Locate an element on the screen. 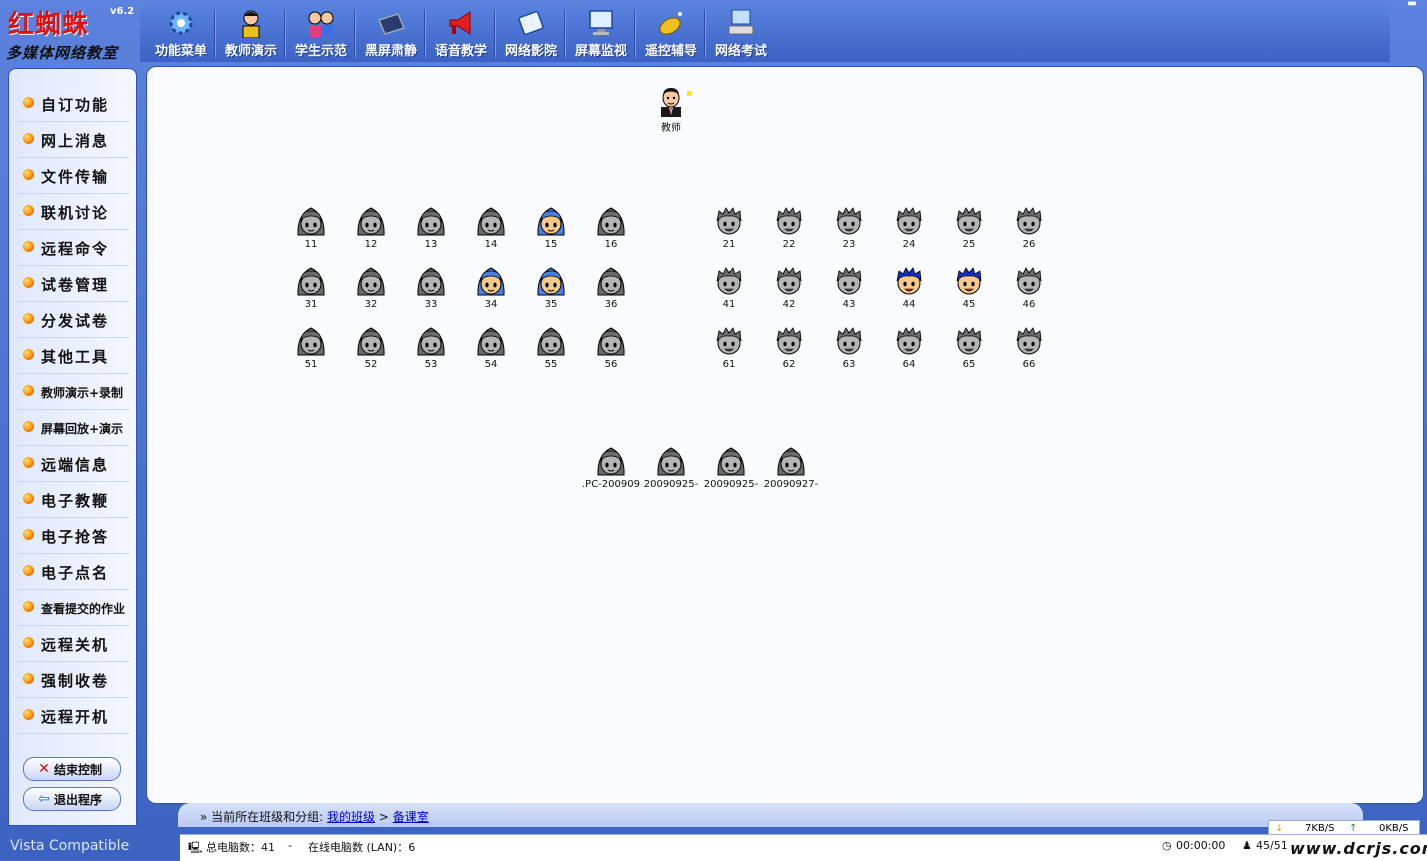  student-desk-label: 33 is located at coordinates (431, 304).